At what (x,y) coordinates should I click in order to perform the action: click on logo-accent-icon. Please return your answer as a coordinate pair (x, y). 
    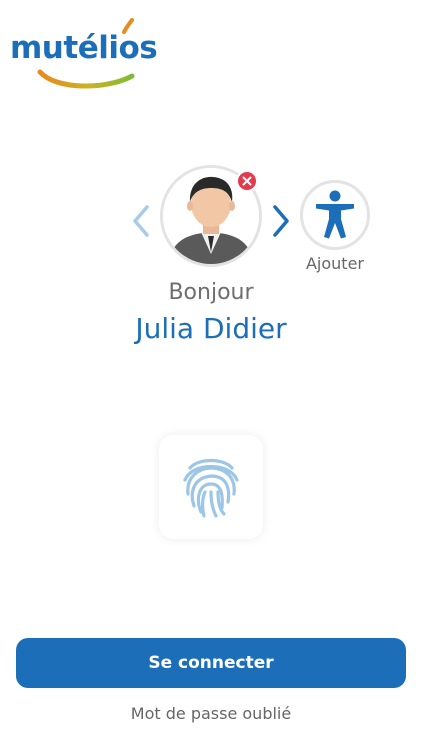
    Looking at the image, I should click on (128, 26).